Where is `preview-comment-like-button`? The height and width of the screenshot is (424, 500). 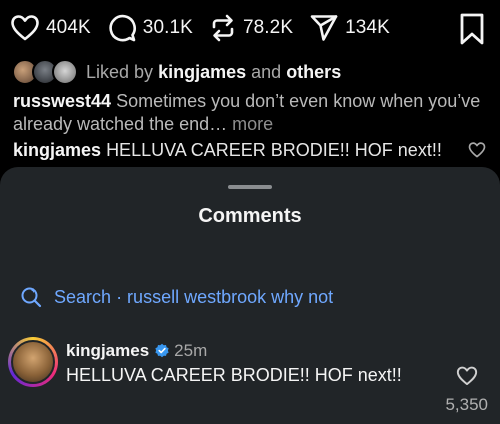
preview-comment-like-button is located at coordinates (477, 150).